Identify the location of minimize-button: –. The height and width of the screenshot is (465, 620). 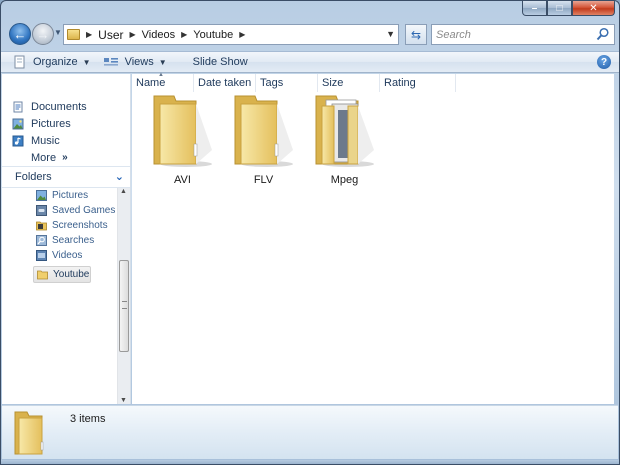
(534, 8).